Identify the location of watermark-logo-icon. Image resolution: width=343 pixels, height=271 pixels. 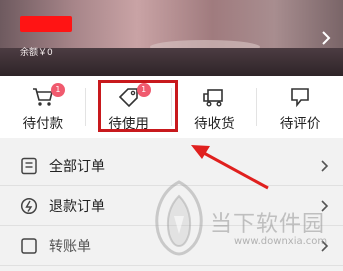
(179, 218).